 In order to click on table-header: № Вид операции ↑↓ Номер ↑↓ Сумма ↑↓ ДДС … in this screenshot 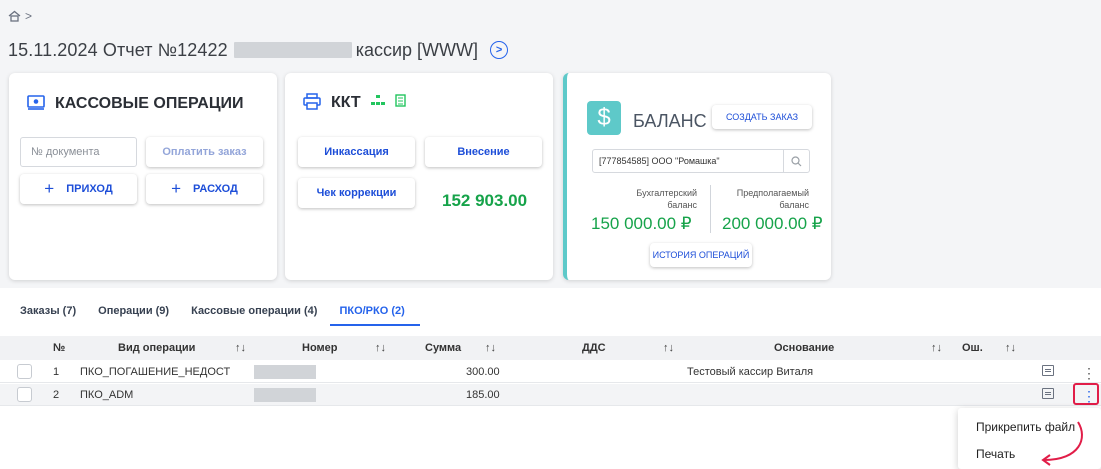, I will do `click(550, 348)`.